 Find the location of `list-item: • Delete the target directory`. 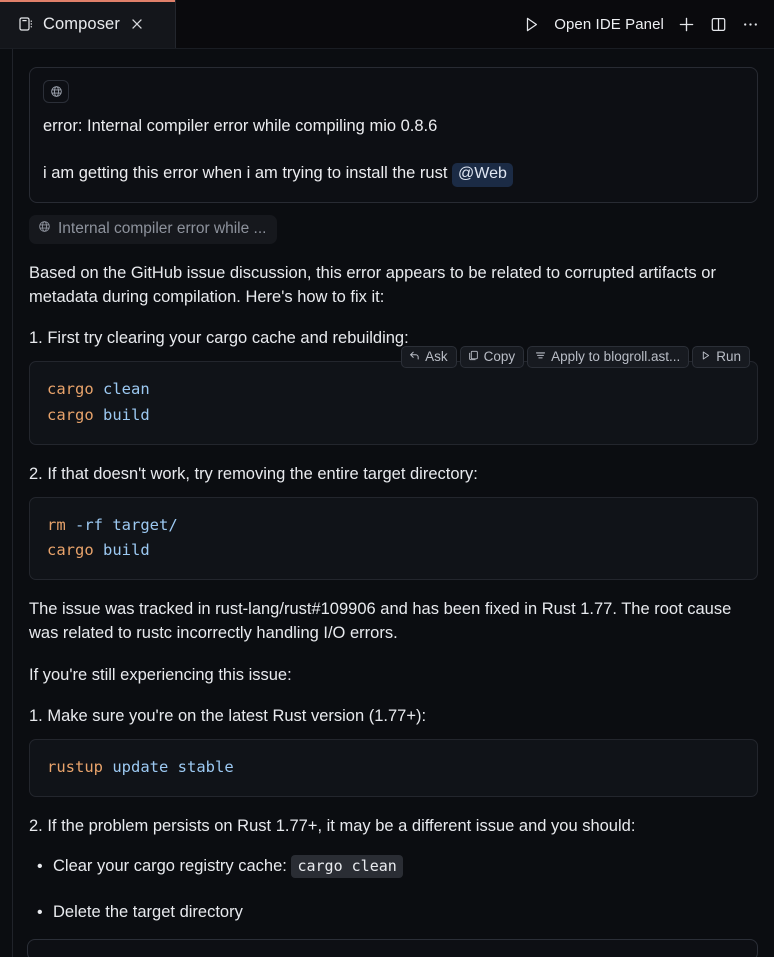

list-item: • Delete the target directory is located at coordinates (393, 912).